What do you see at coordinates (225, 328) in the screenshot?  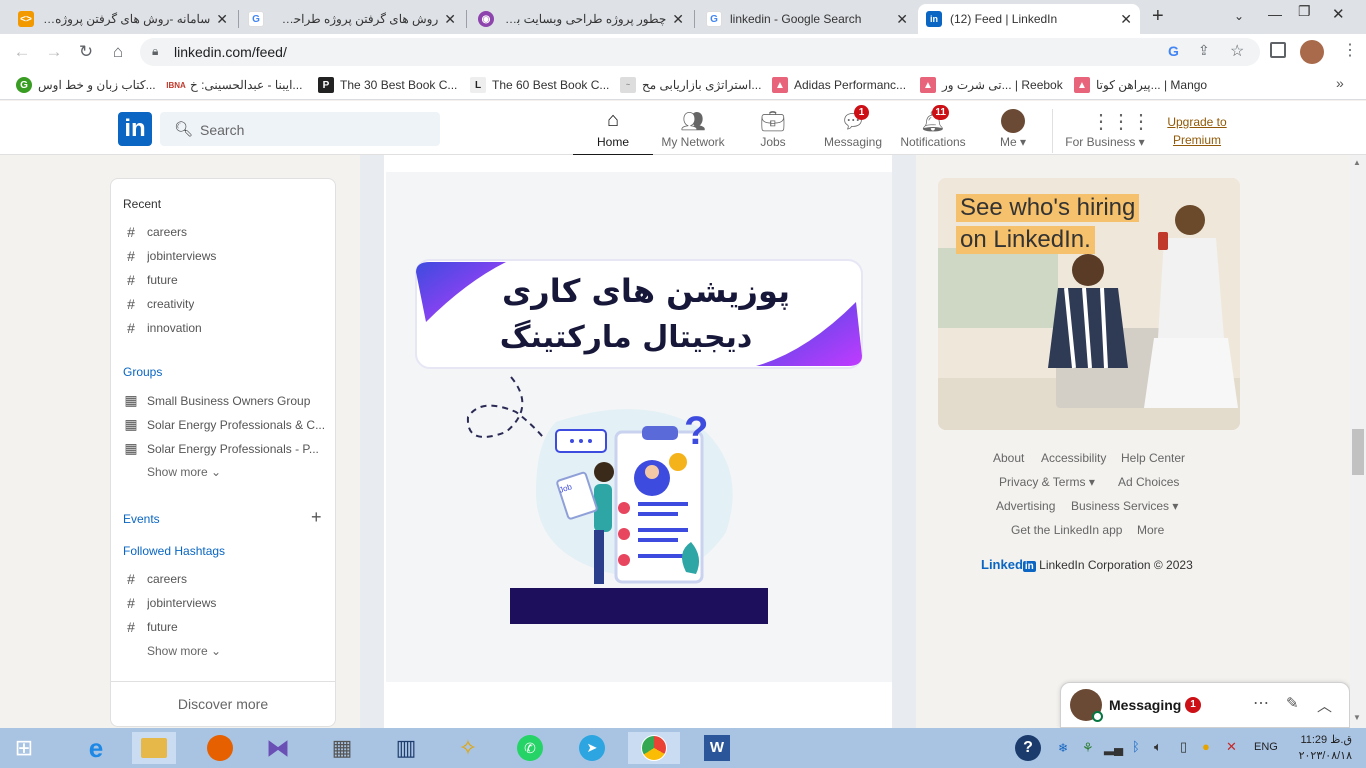 I see `recent-item: # innovation` at bounding box center [225, 328].